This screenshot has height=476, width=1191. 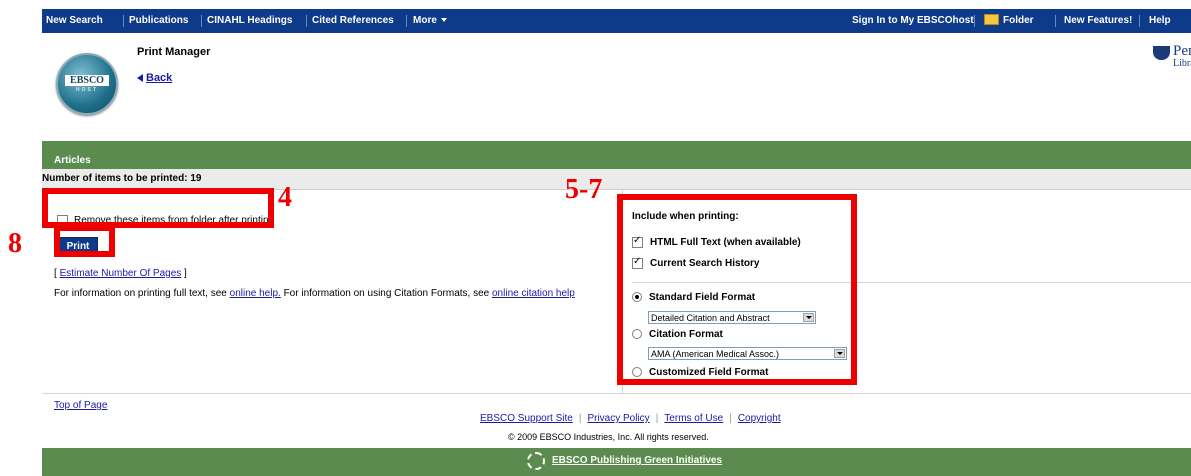 I want to click on nav-publications: Publications, so click(x=158, y=21).